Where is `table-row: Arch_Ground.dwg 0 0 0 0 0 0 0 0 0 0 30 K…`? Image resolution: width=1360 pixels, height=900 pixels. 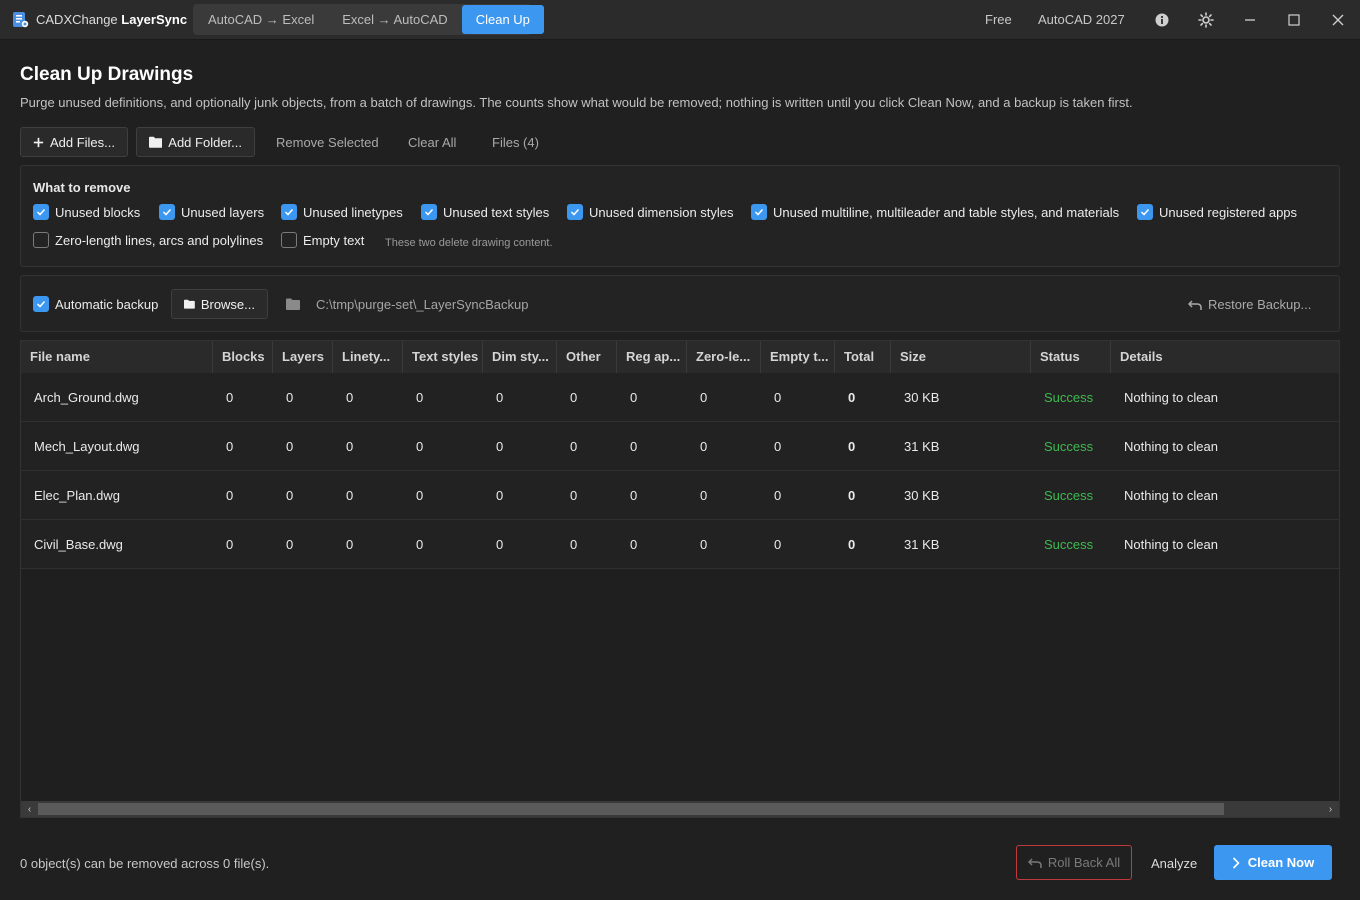 table-row: Arch_Ground.dwg 0 0 0 0 0 0 0 0 0 0 30 K… is located at coordinates (680, 397).